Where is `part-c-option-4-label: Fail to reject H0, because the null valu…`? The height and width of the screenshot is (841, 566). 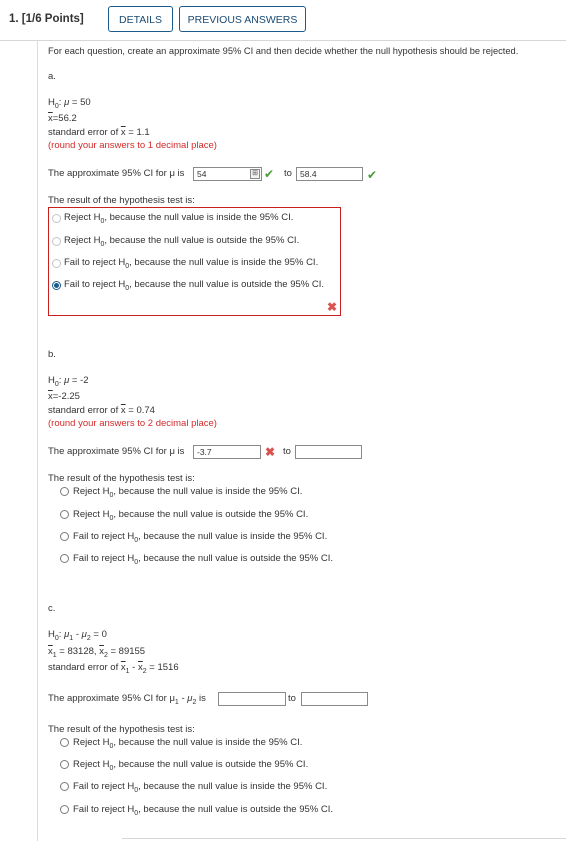 part-c-option-4-label: Fail to reject H0, because the null valu… is located at coordinates (203, 810).